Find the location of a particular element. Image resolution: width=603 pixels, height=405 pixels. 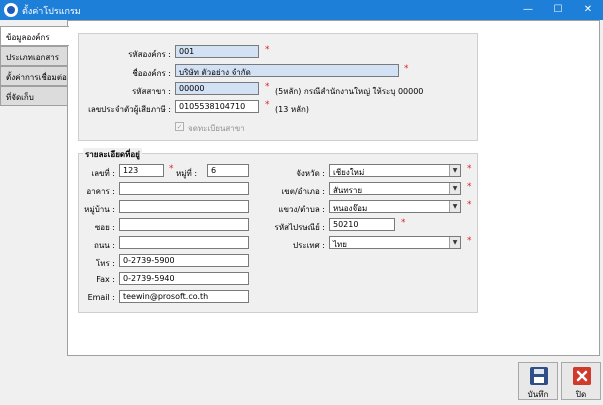

phone-label: โทร : is located at coordinates (105, 263).